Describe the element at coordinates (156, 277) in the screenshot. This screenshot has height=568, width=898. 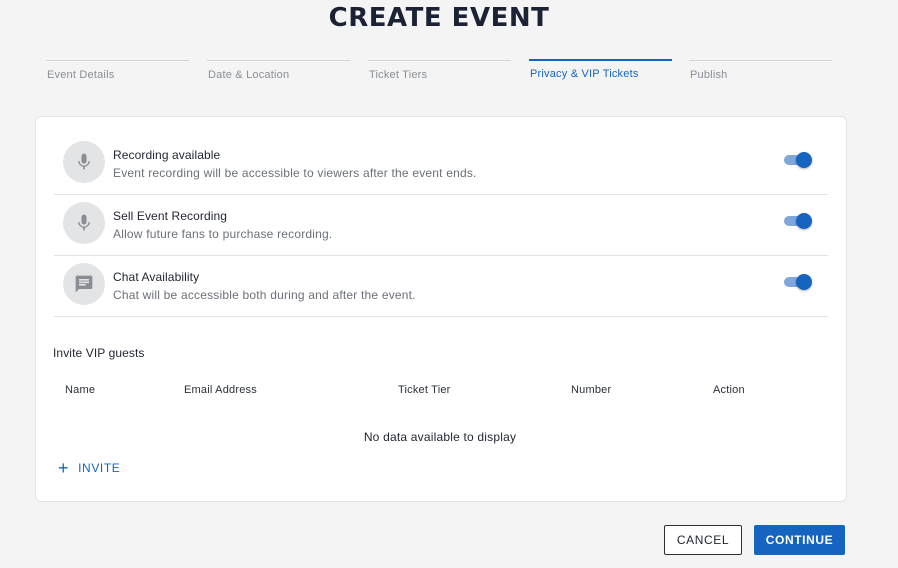
I see `option-title: Chat Availability` at that location.